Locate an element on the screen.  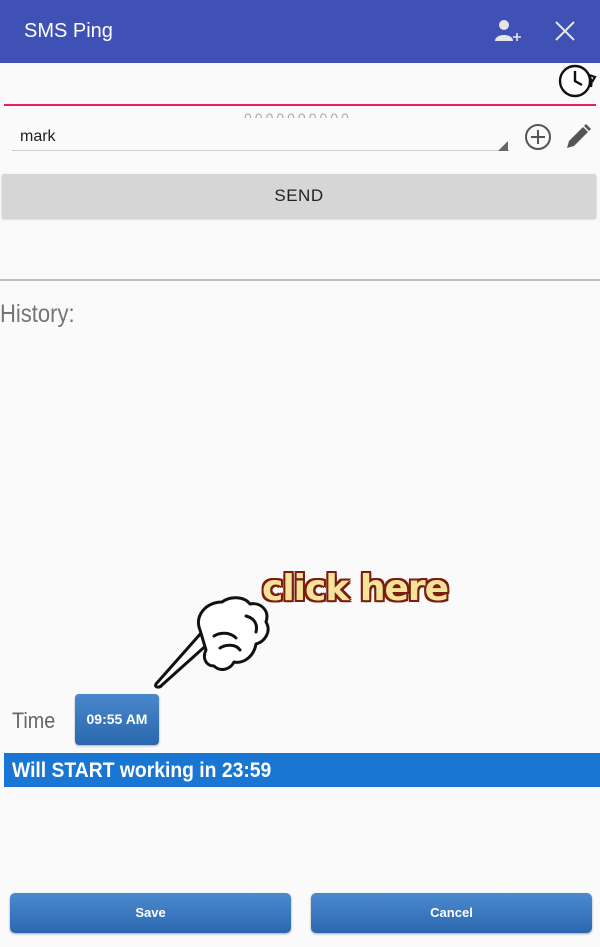
dropdown-arrow-icon is located at coordinates (503, 144).